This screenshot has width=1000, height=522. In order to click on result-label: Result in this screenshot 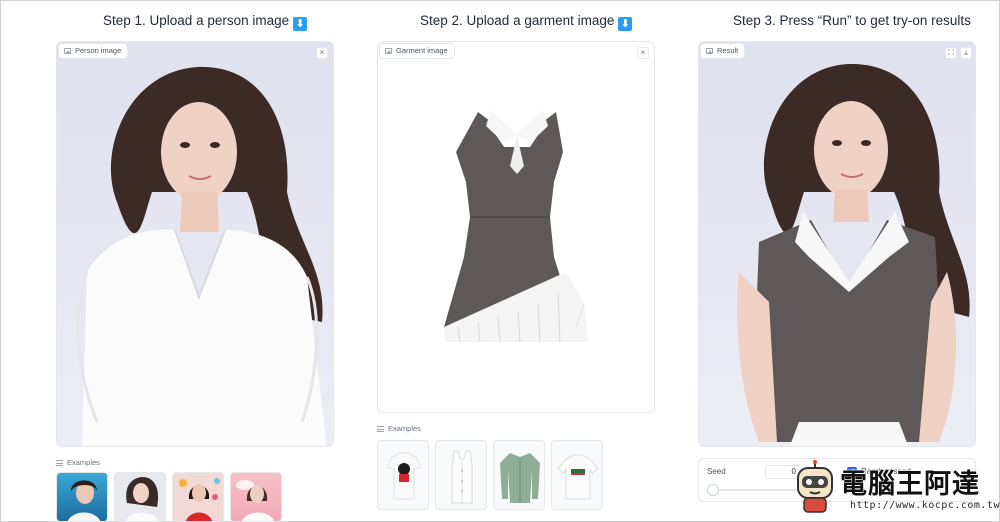, I will do `click(723, 51)`.